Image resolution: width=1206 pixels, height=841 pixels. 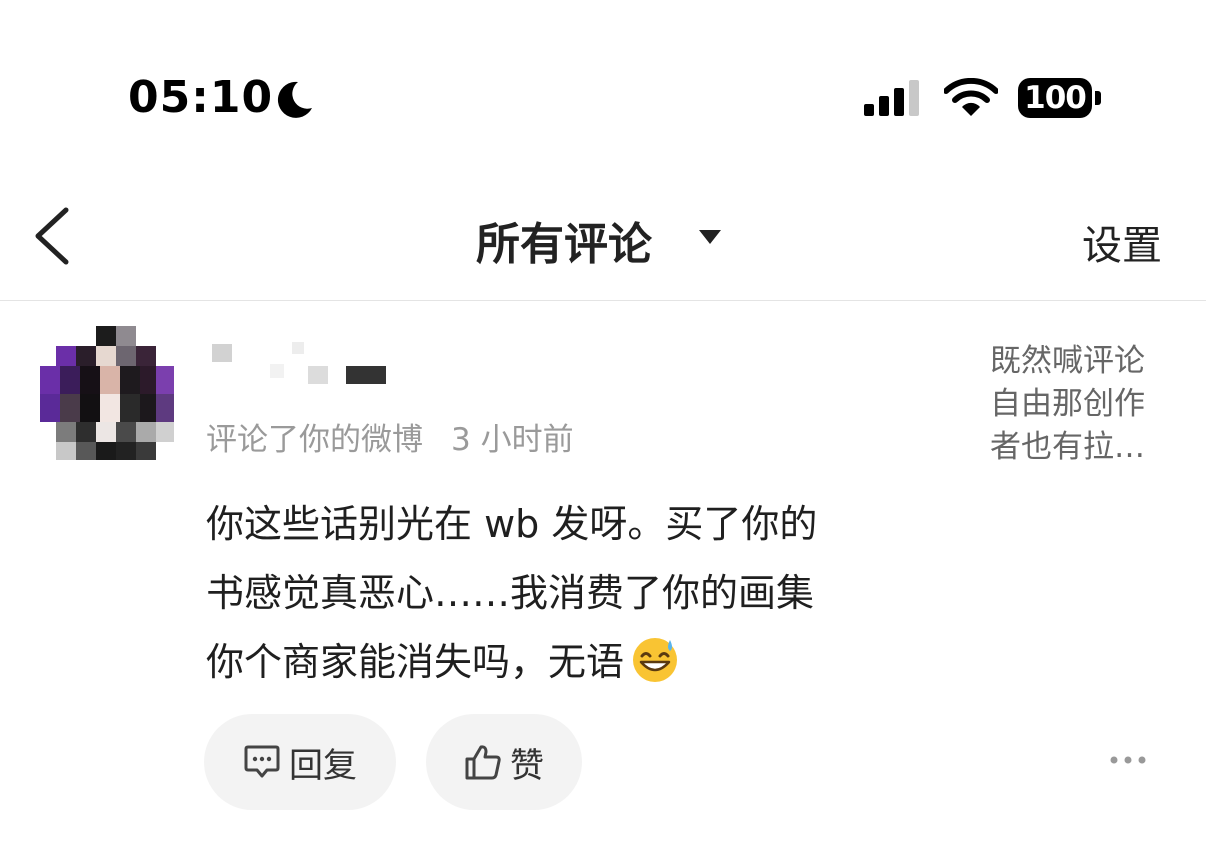 I want to click on settings-button: 设置, so click(x=1122, y=242).